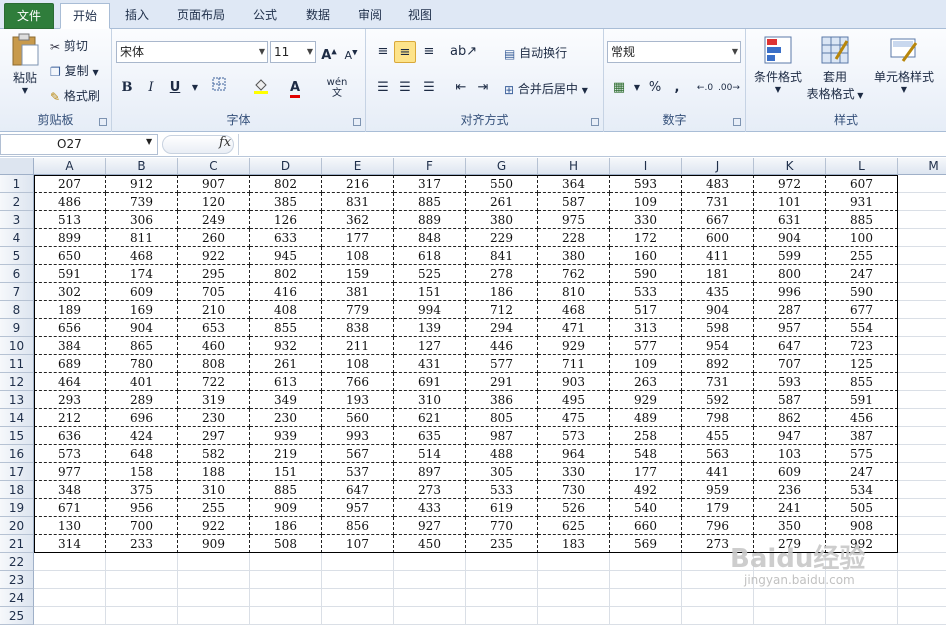  What do you see at coordinates (790, 328) in the screenshot?
I see `cell: 957` at bounding box center [790, 328].